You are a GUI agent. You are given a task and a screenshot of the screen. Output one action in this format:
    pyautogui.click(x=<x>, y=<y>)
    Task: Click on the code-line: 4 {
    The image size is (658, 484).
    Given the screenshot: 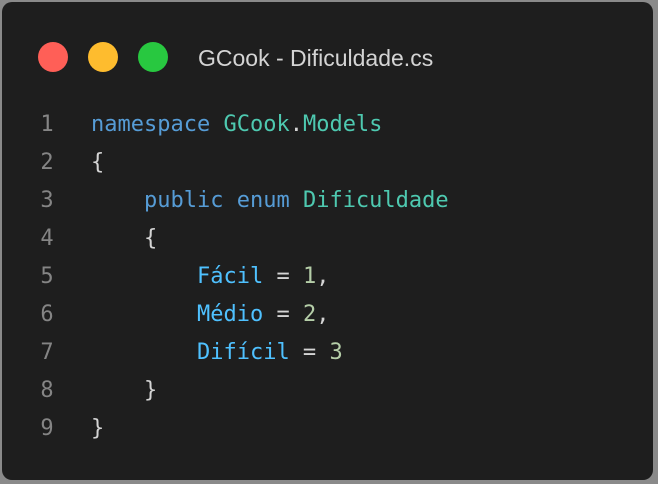 What is the action you would take?
    pyautogui.click(x=327, y=239)
    